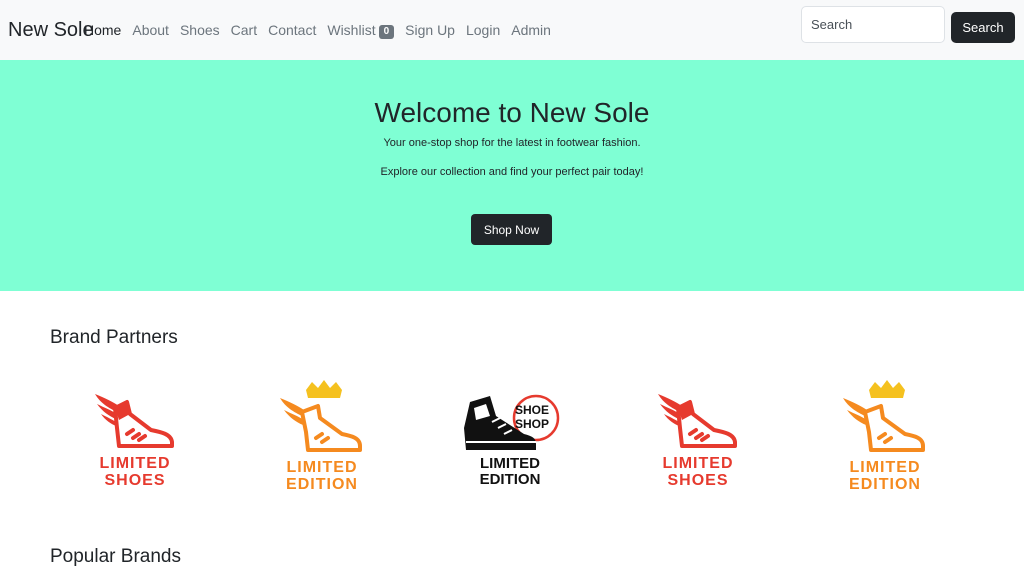 Image resolution: width=1024 pixels, height=568 pixels. Describe the element at coordinates (532, 410) in the screenshot. I see `badge-line1: SHOE` at that location.